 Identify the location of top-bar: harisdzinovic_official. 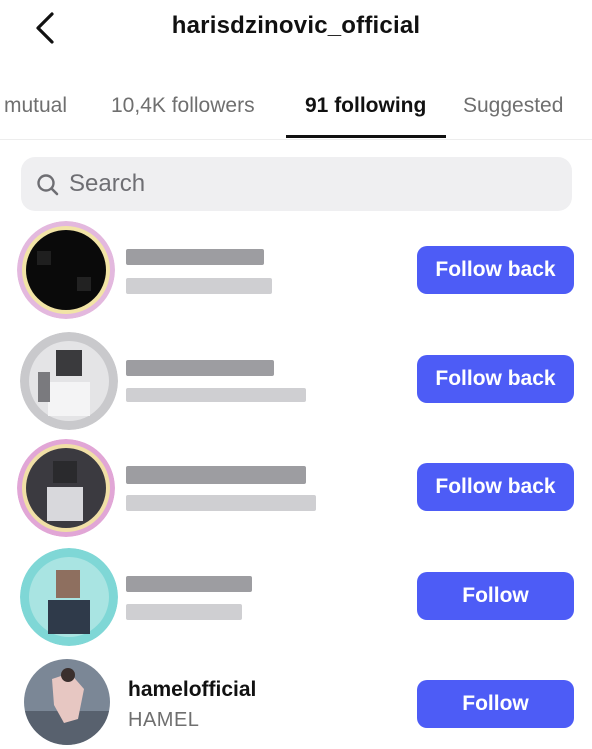
(296, 30).